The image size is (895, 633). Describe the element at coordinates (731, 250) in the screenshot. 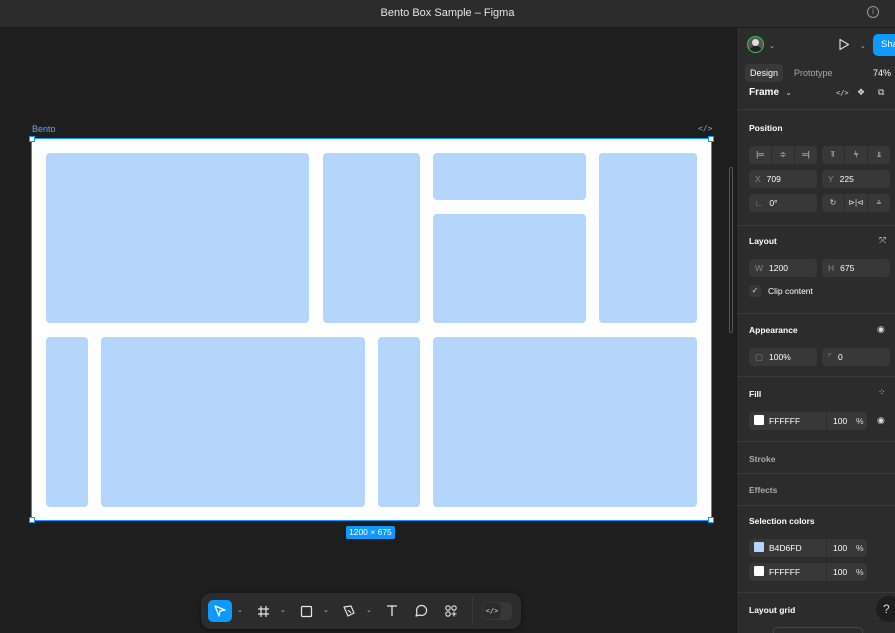

I see `vertical-scrollbar` at that location.